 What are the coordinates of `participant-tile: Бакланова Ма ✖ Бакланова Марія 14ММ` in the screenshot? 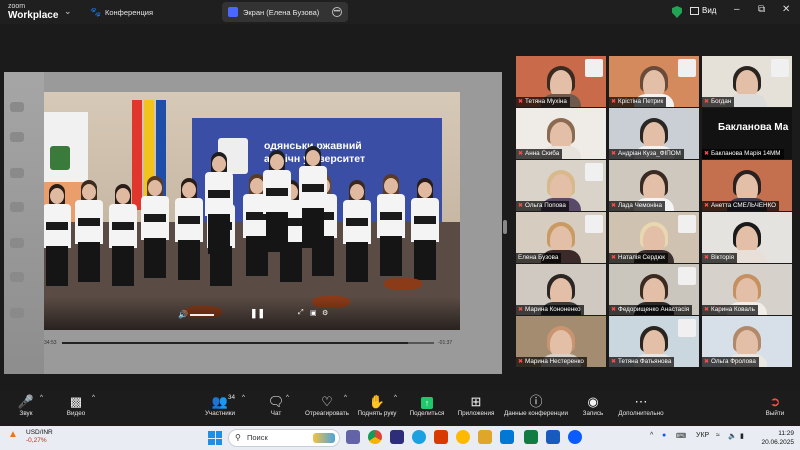 It's located at (747, 133).